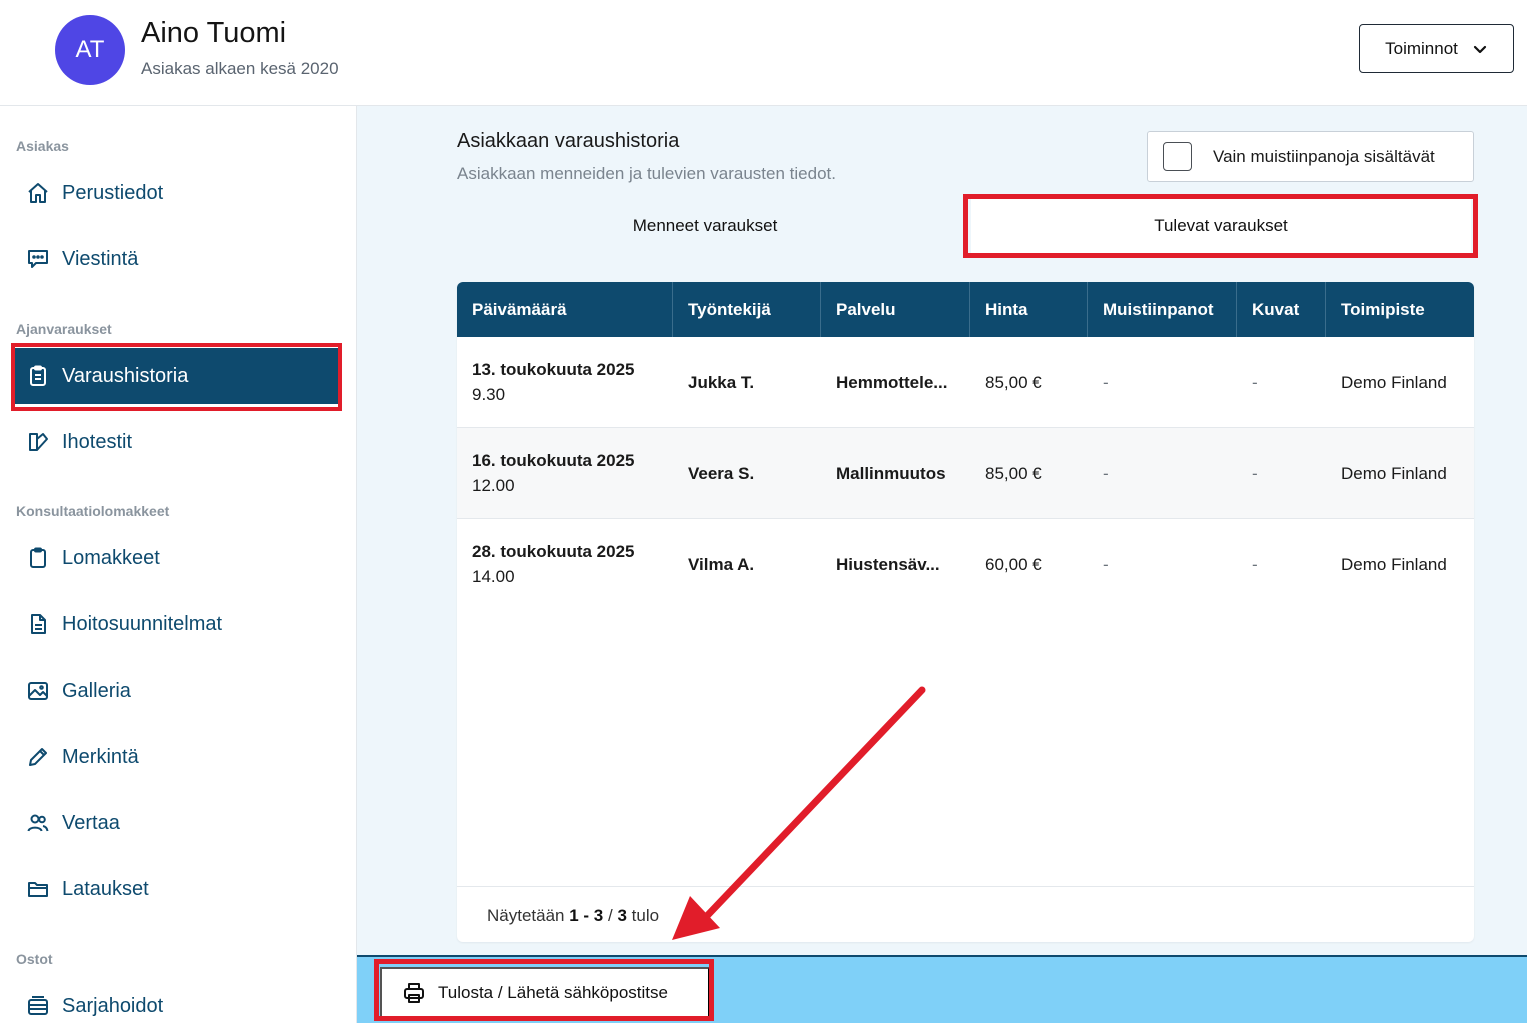  Describe the element at coordinates (38, 889) in the screenshot. I see `folder-icon` at that location.